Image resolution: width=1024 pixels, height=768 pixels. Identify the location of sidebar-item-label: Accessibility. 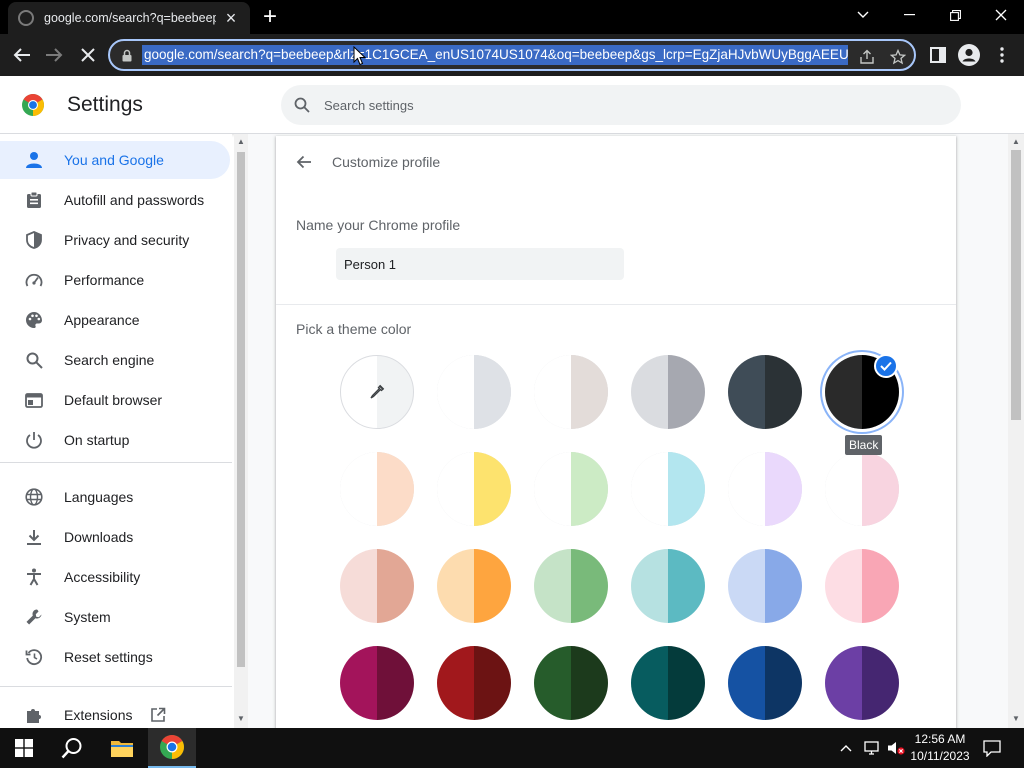
(102, 577).